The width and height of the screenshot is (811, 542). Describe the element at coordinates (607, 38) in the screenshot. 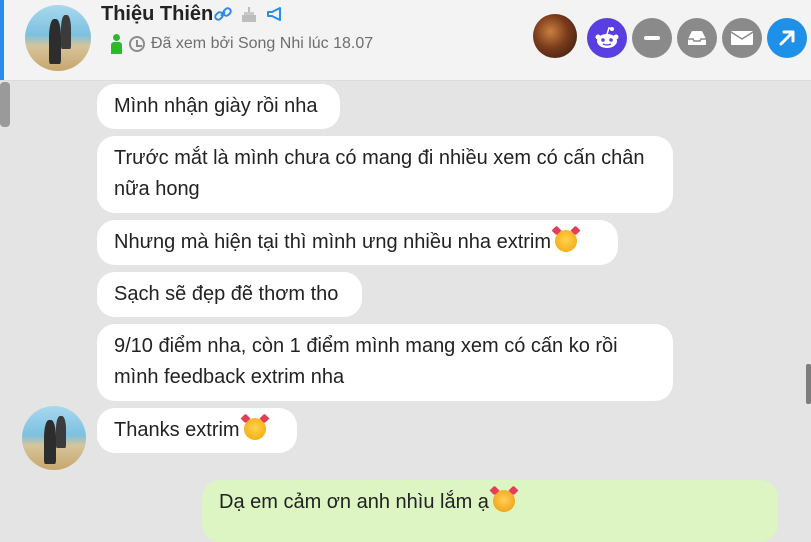

I see `reddit-icon` at that location.